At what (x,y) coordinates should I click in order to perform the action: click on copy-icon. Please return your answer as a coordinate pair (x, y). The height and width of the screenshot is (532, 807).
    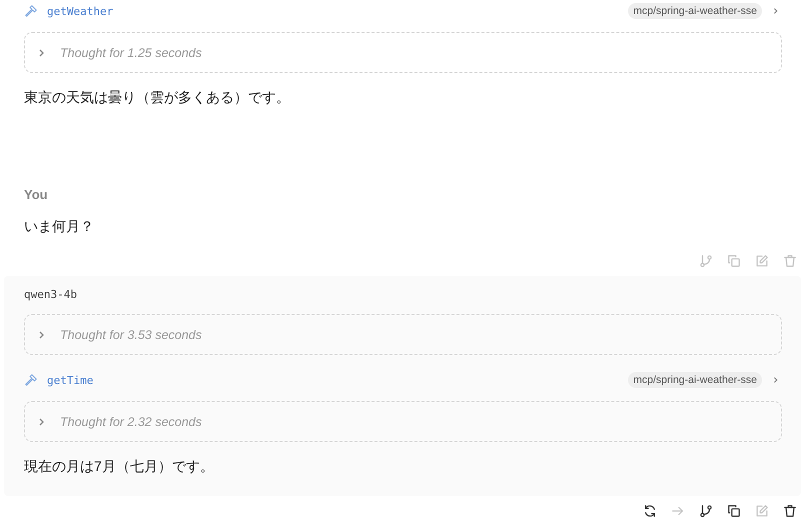
    Looking at the image, I should click on (734, 511).